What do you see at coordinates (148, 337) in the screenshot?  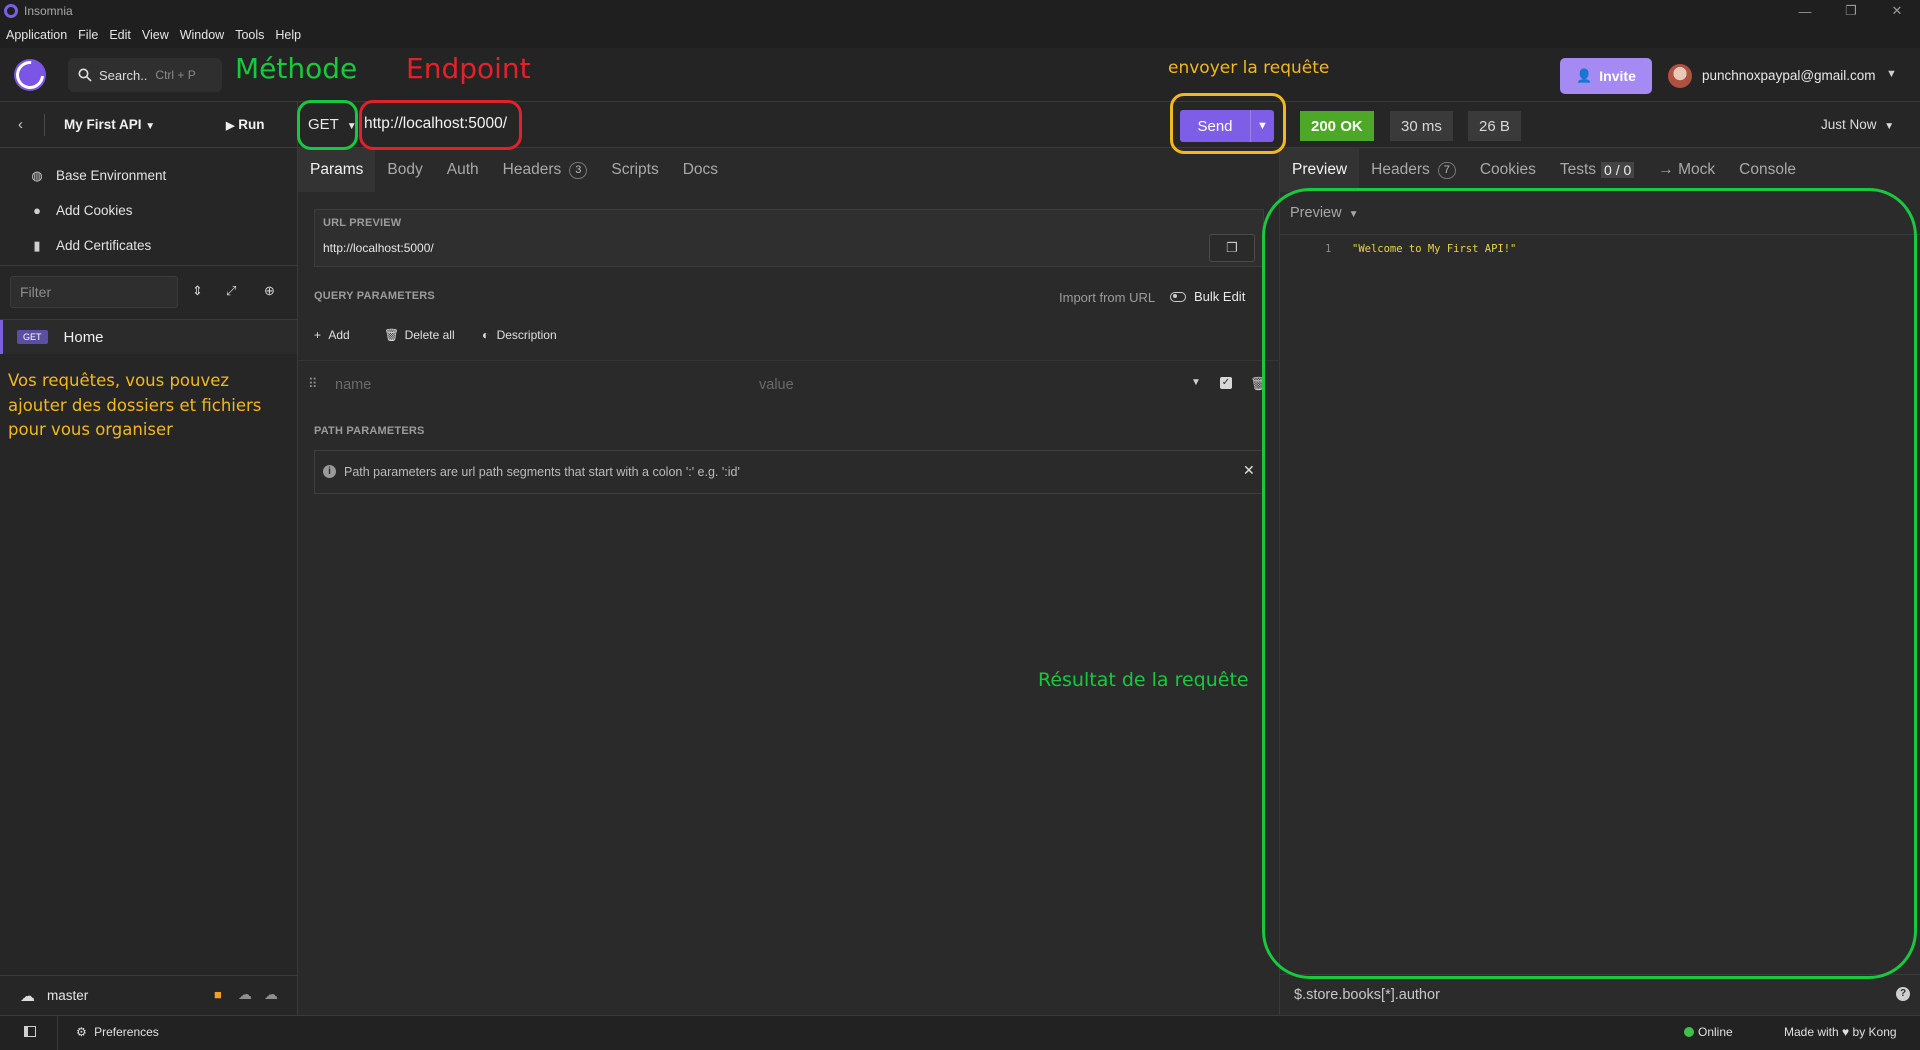 I see `list-item: GET Home` at bounding box center [148, 337].